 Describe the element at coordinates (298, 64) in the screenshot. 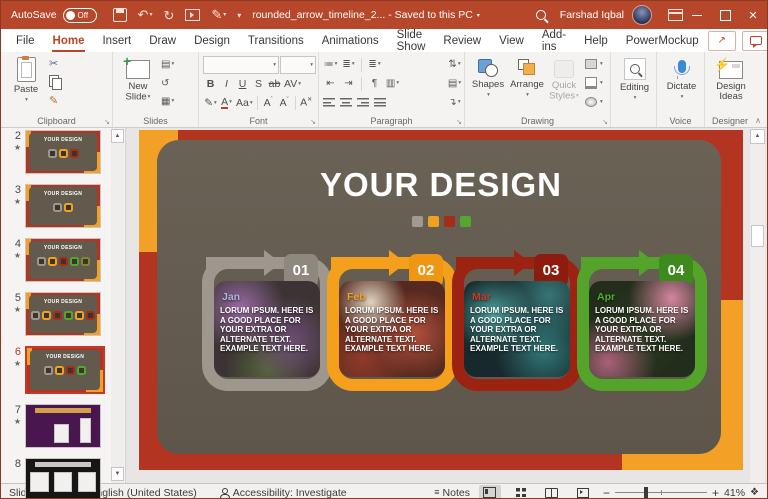

I see `font-size-select: ▾` at that location.